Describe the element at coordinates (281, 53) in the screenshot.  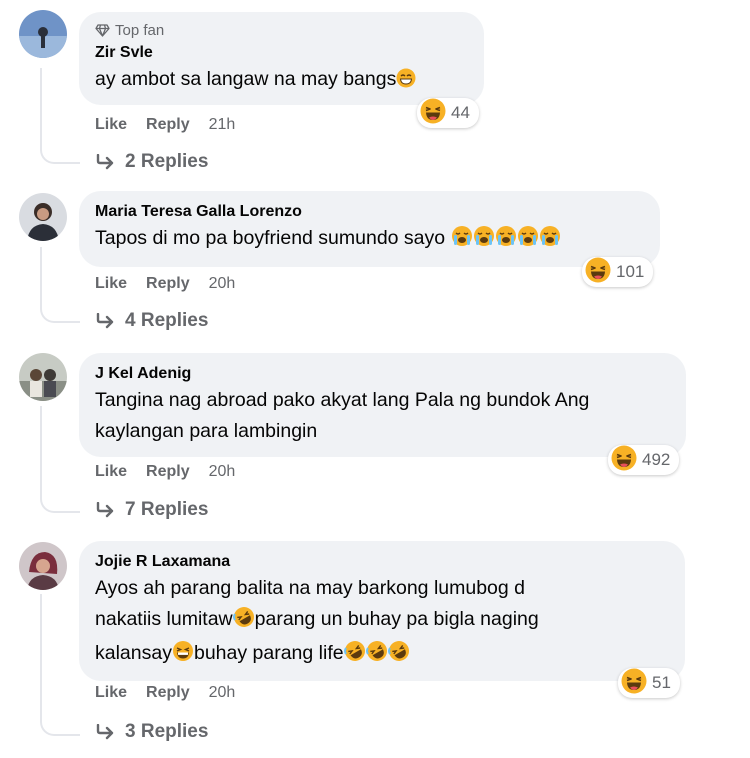
I see `comment-author: Zir Svle` at that location.